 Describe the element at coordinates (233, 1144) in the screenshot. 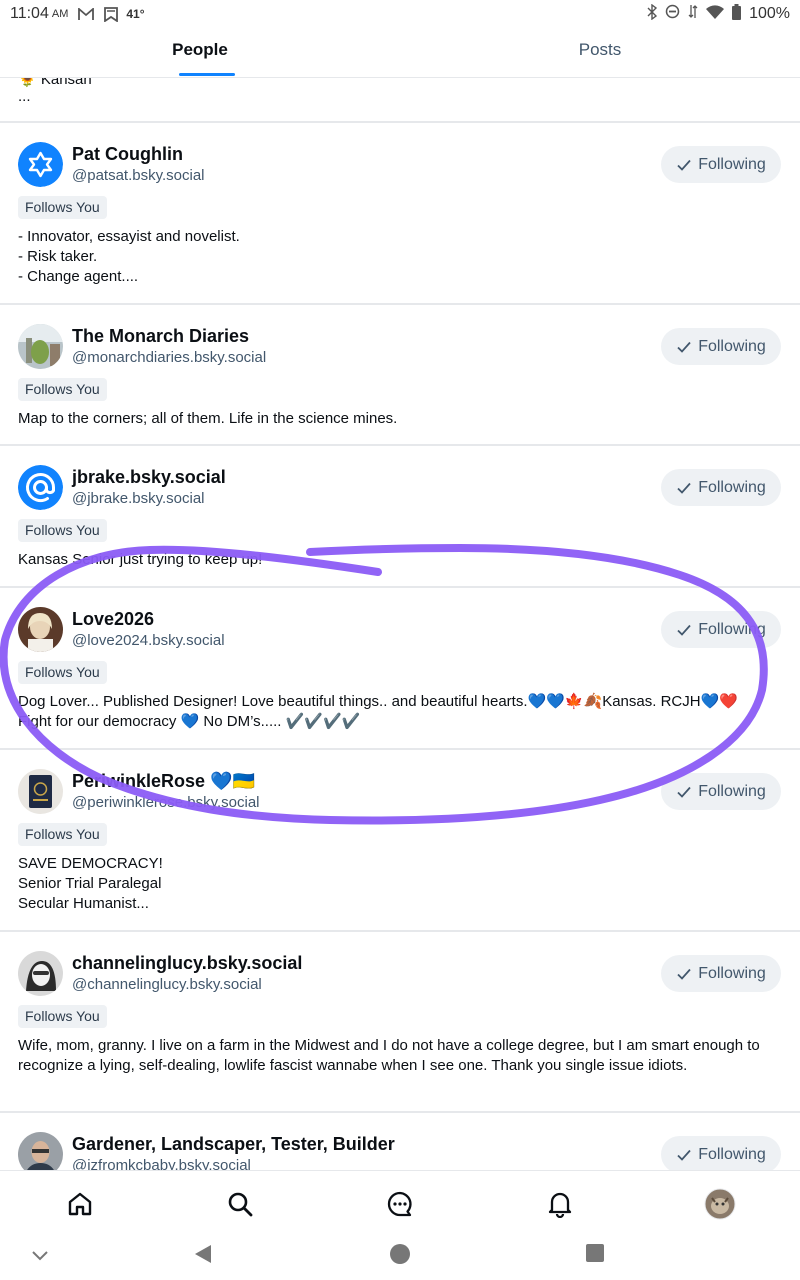

I see `display-name: Gardener, Landscaper, Tester, Builder` at that location.